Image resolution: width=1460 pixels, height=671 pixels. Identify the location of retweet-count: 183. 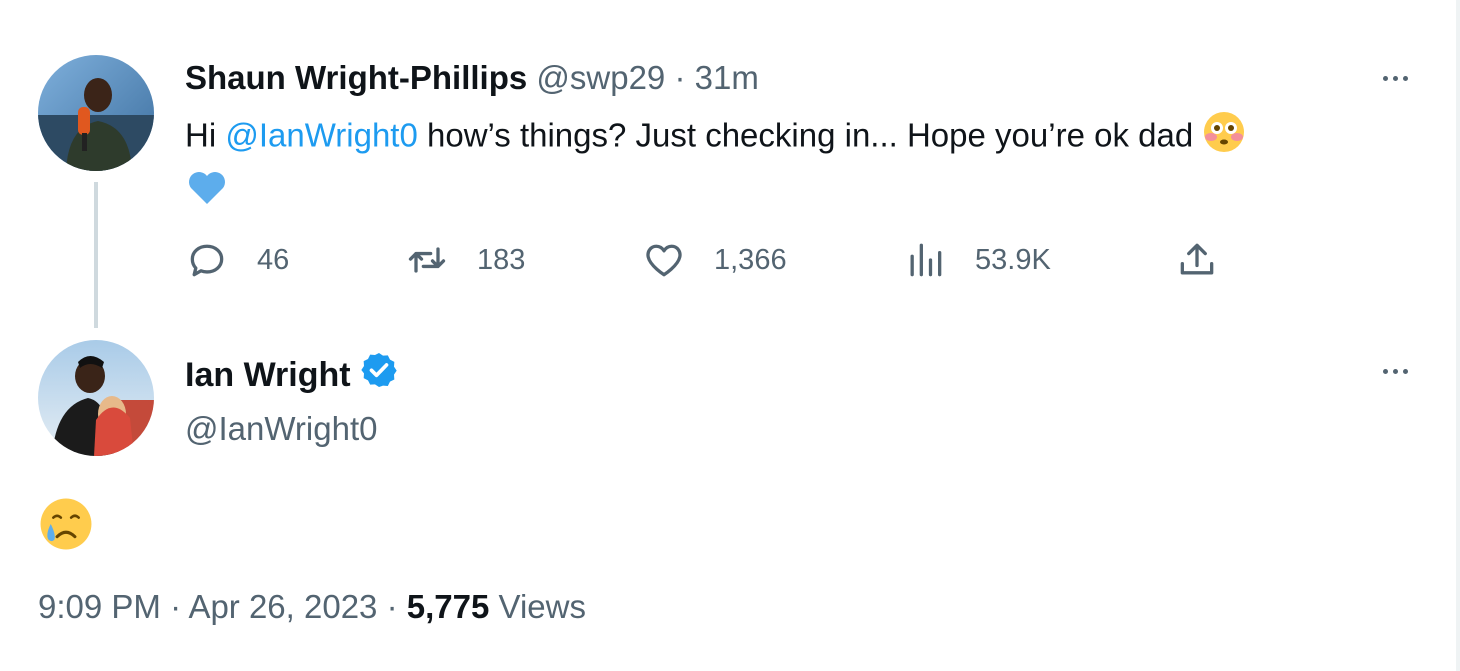
(501, 259).